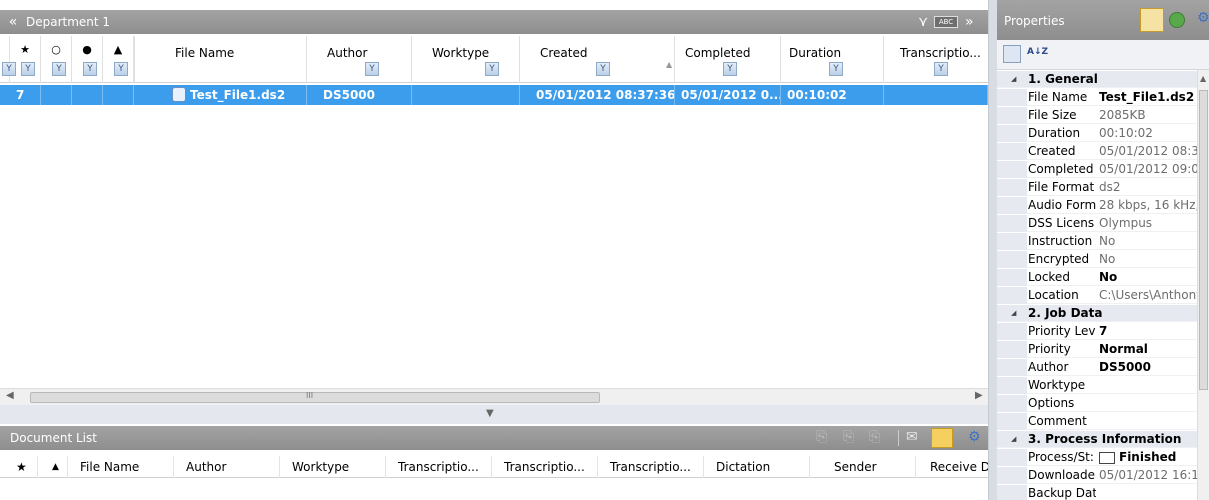  What do you see at coordinates (1097, 331) in the screenshot?
I see `property-row: Priority Leve 7` at bounding box center [1097, 331].